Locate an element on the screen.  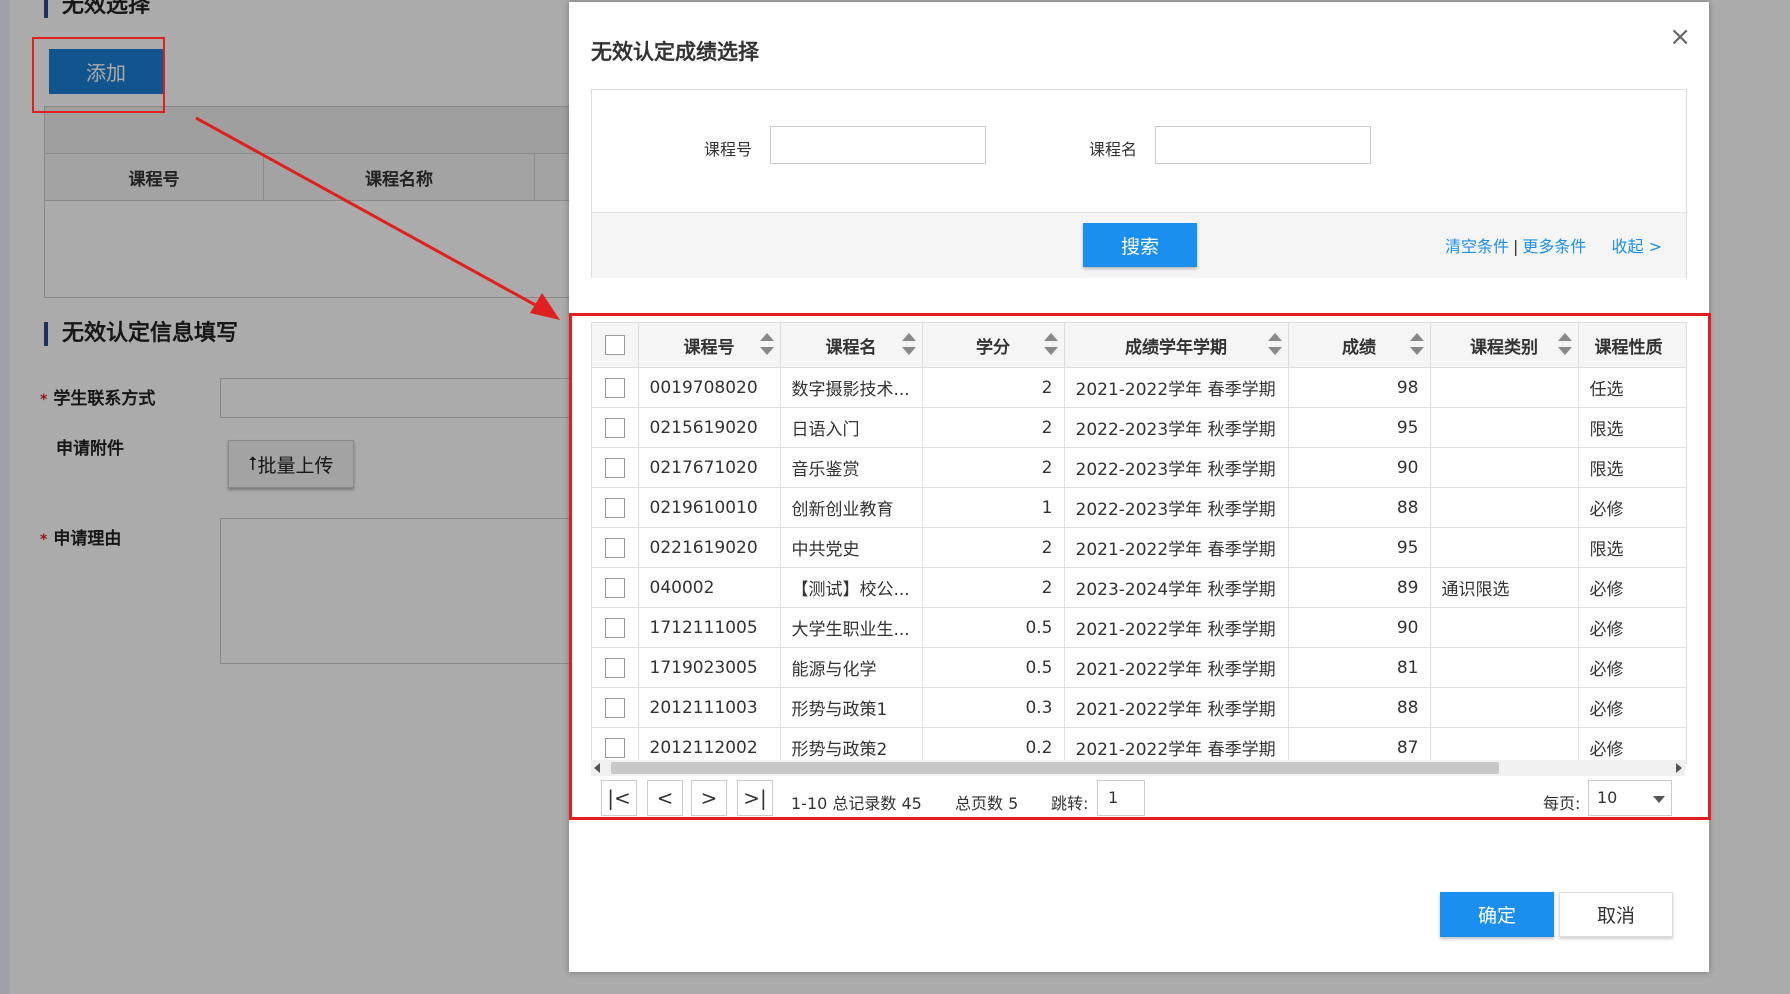
cell-course-no: 0215619020 is located at coordinates (709, 427).